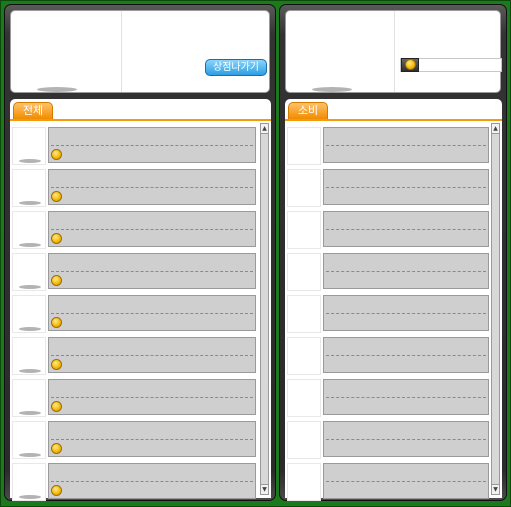 This screenshot has height=507, width=511. Describe the element at coordinates (451, 65) in the screenshot. I see `meso-balance-field` at that location.